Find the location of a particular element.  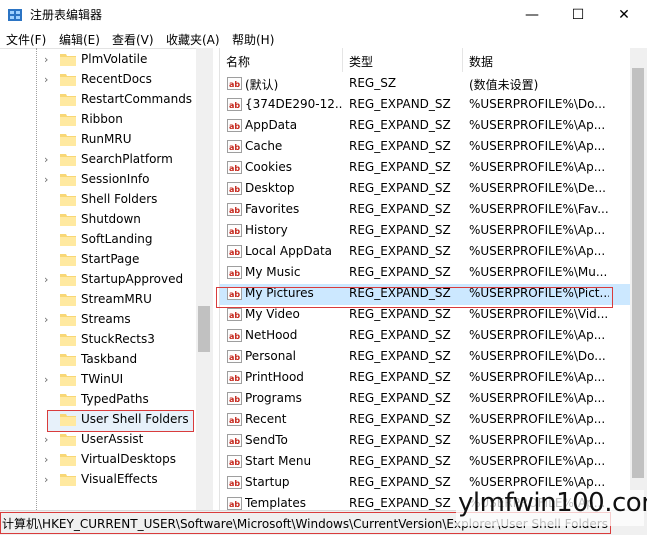

tree-scrollbar-thumb is located at coordinates (204, 329).